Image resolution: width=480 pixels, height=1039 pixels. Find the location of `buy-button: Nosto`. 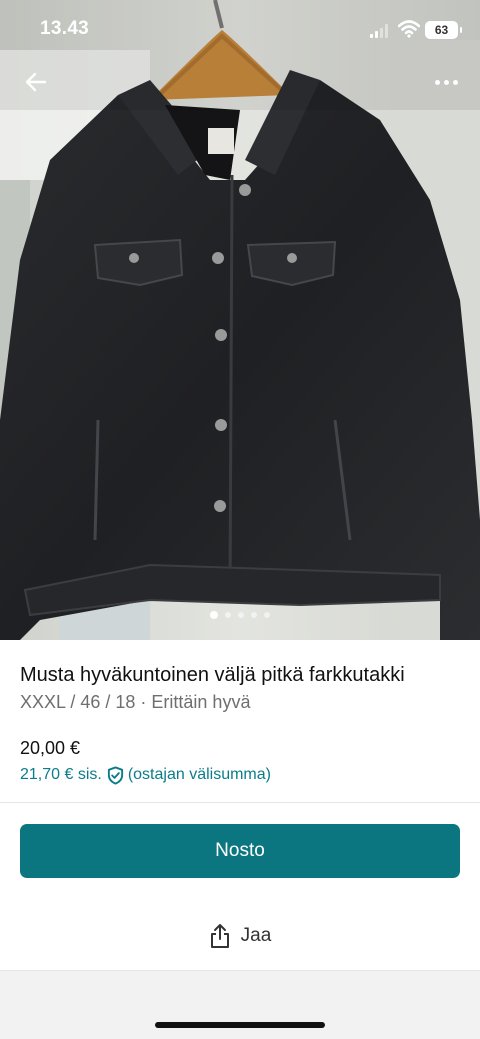

buy-button: Nosto is located at coordinates (240, 851).